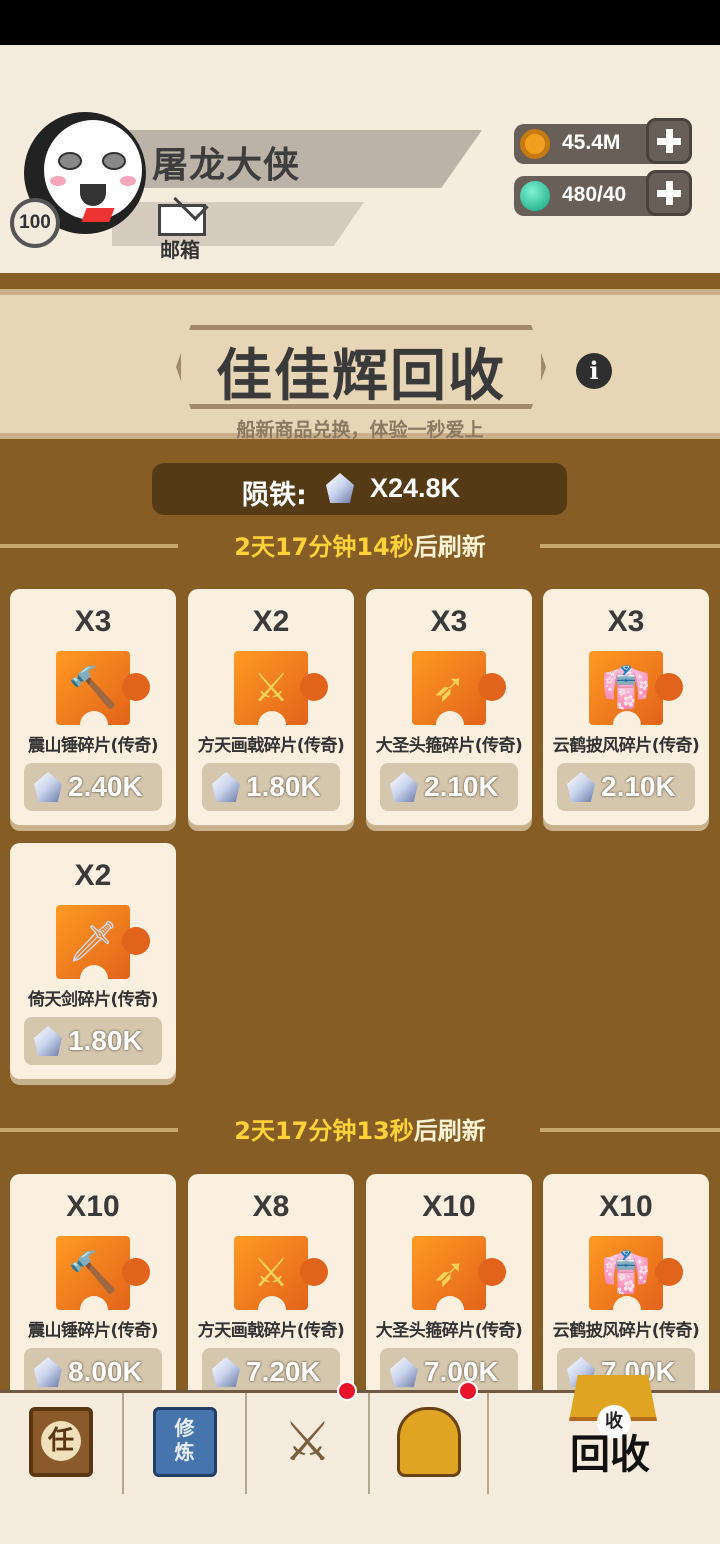  I want to click on refresh-time: 2天17分钟13秒, so click(324, 1131).